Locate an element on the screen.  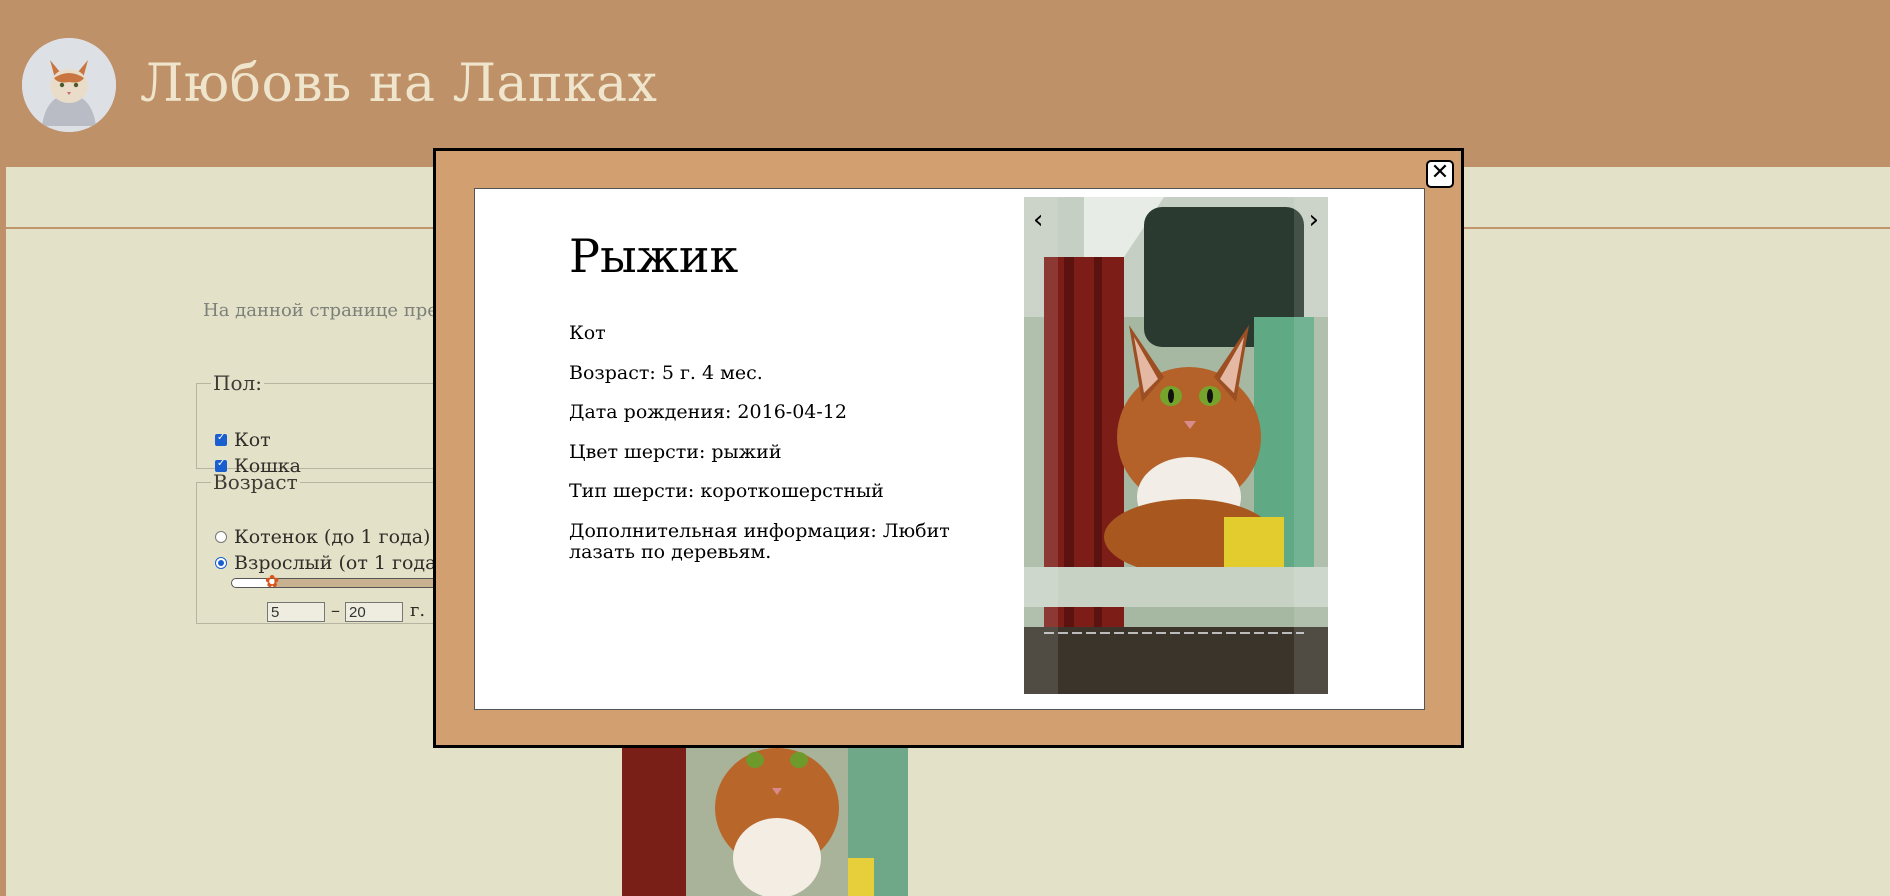
age-option-adult: Взрослый (от 1 года) is located at coordinates (329, 563).